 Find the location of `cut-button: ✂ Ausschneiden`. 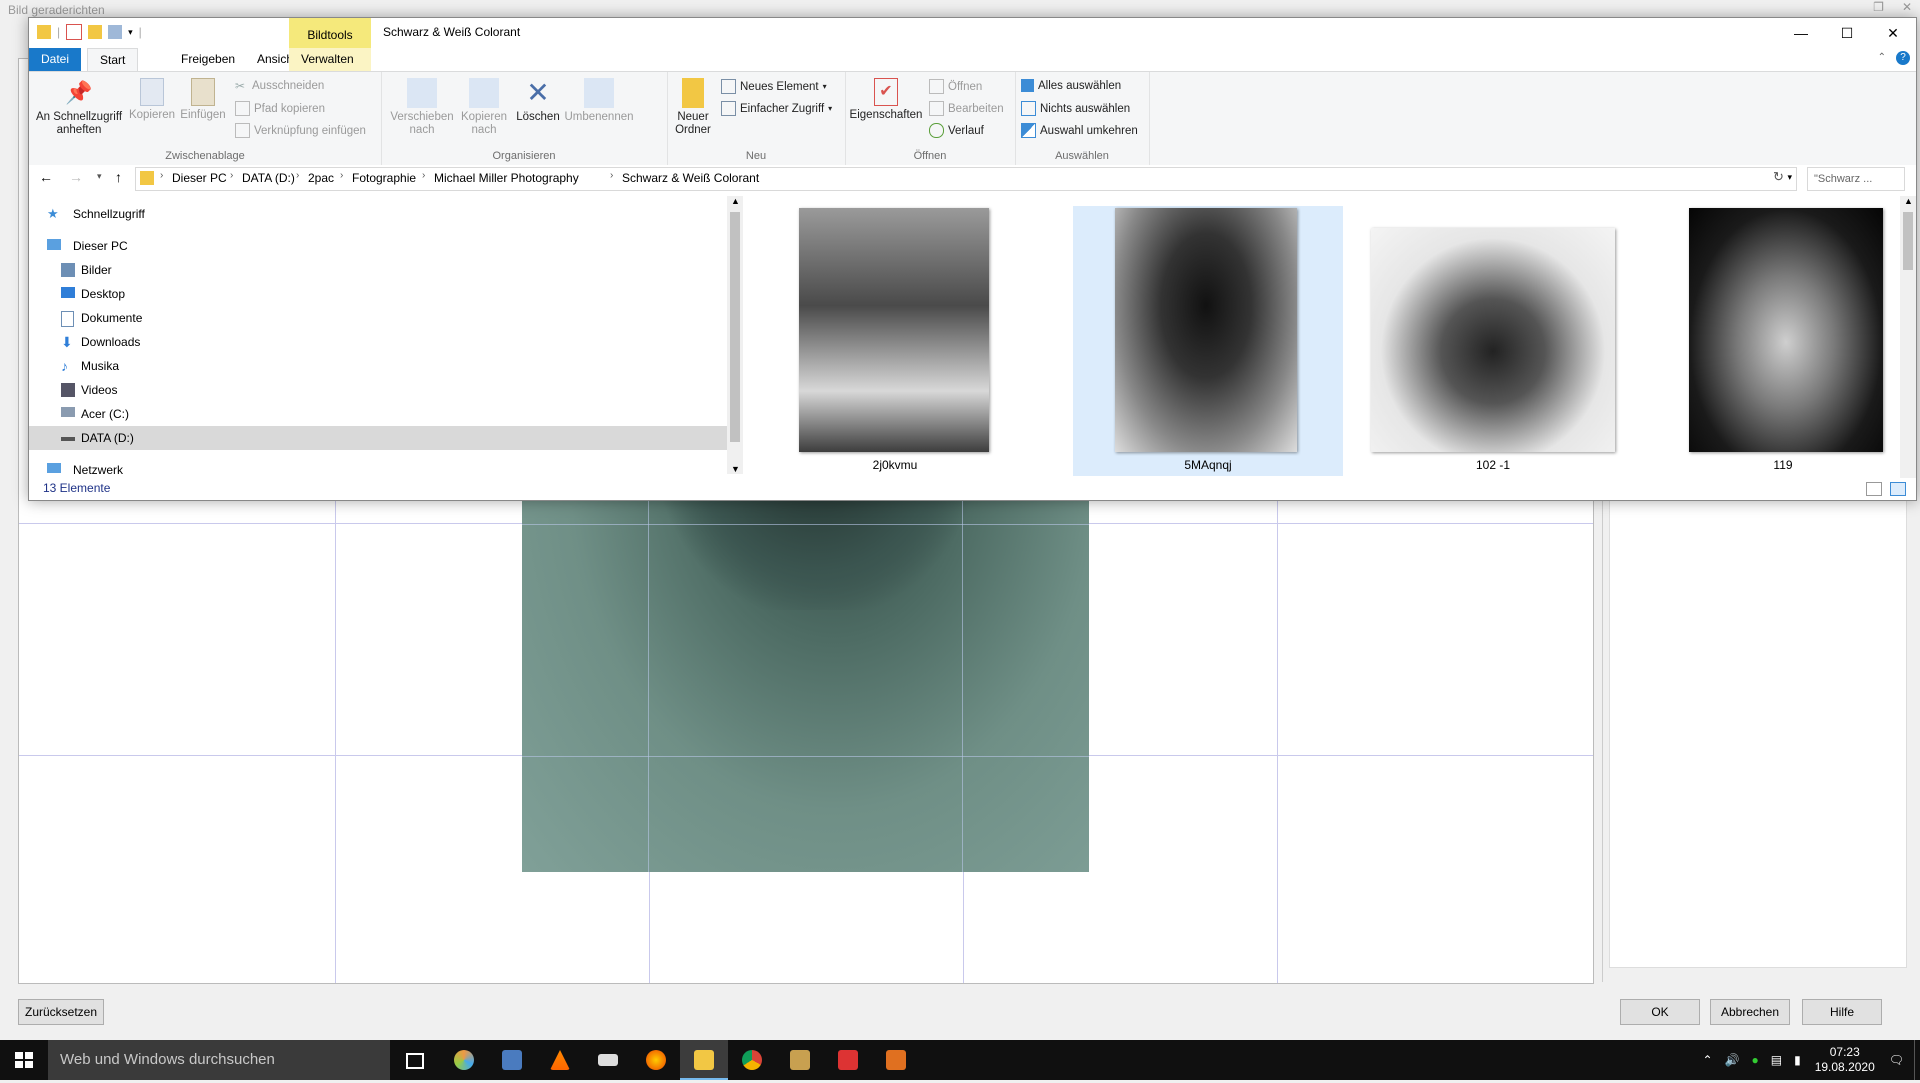

cut-button: ✂ Ausschneiden is located at coordinates (279, 86).